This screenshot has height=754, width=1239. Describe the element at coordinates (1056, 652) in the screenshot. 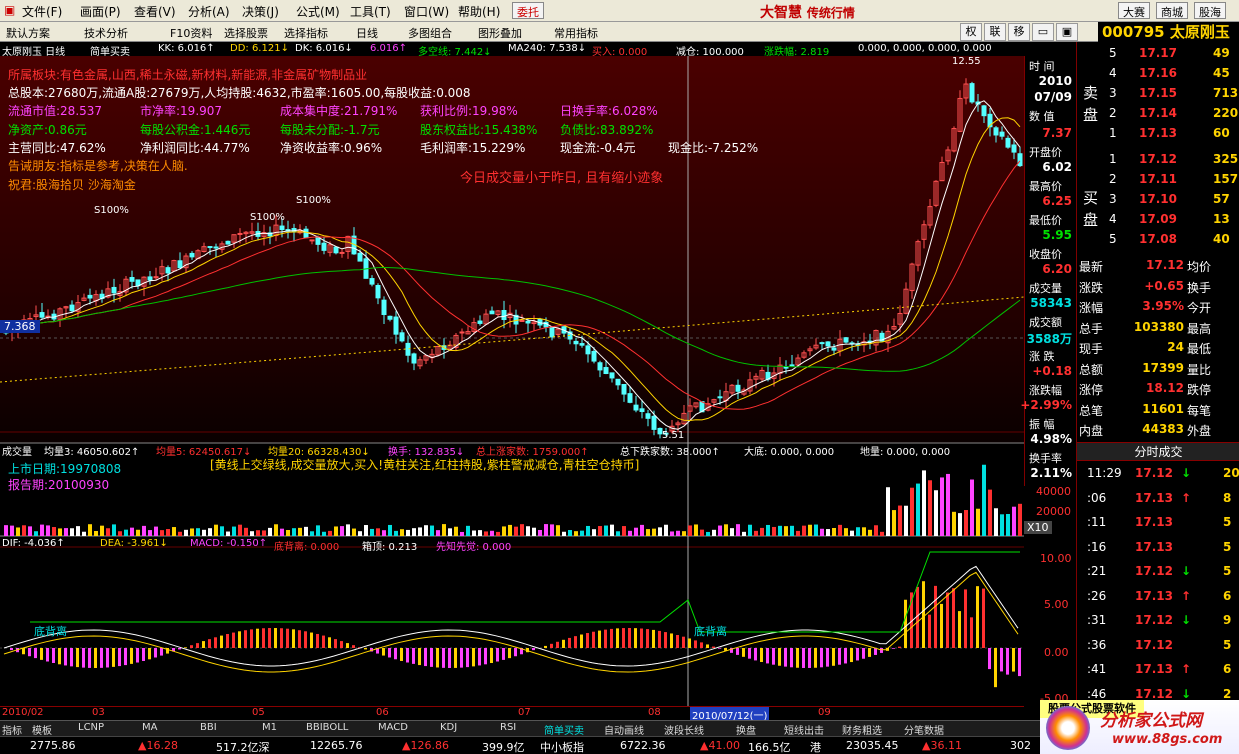

I see `macd-axis-0: 0.00` at that location.